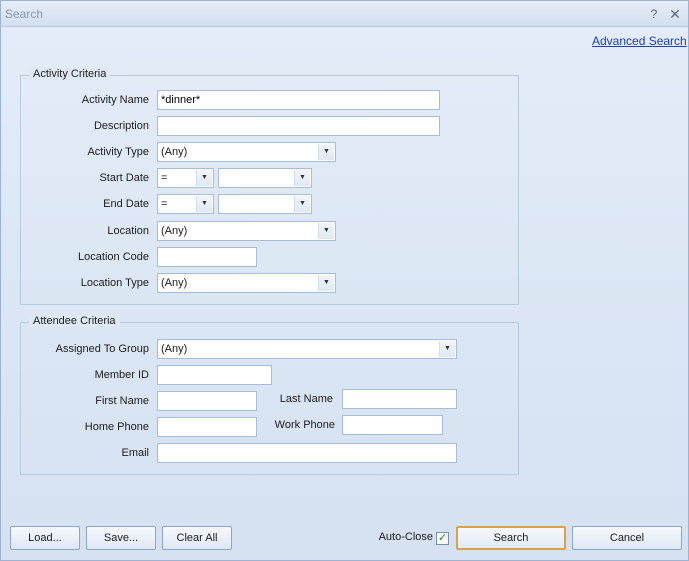 This screenshot has width=689, height=561. Describe the element at coordinates (174, 349) in the screenshot. I see `assigned-group-value: (Any)` at that location.